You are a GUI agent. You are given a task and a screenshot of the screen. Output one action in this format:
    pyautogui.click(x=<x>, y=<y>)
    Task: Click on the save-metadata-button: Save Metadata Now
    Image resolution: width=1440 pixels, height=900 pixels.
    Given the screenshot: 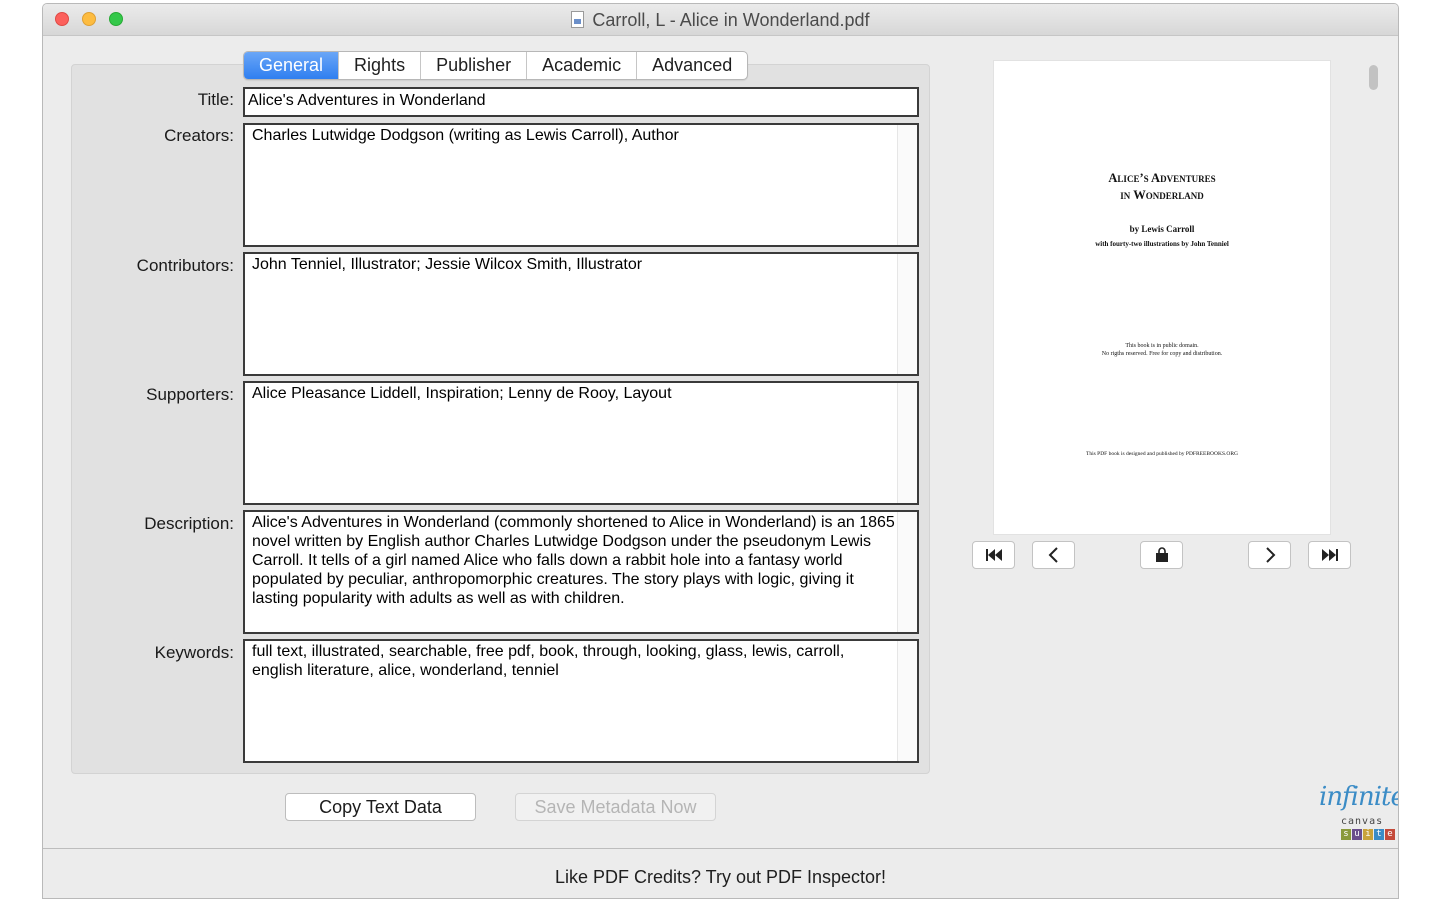 What is the action you would take?
    pyautogui.click(x=615, y=807)
    